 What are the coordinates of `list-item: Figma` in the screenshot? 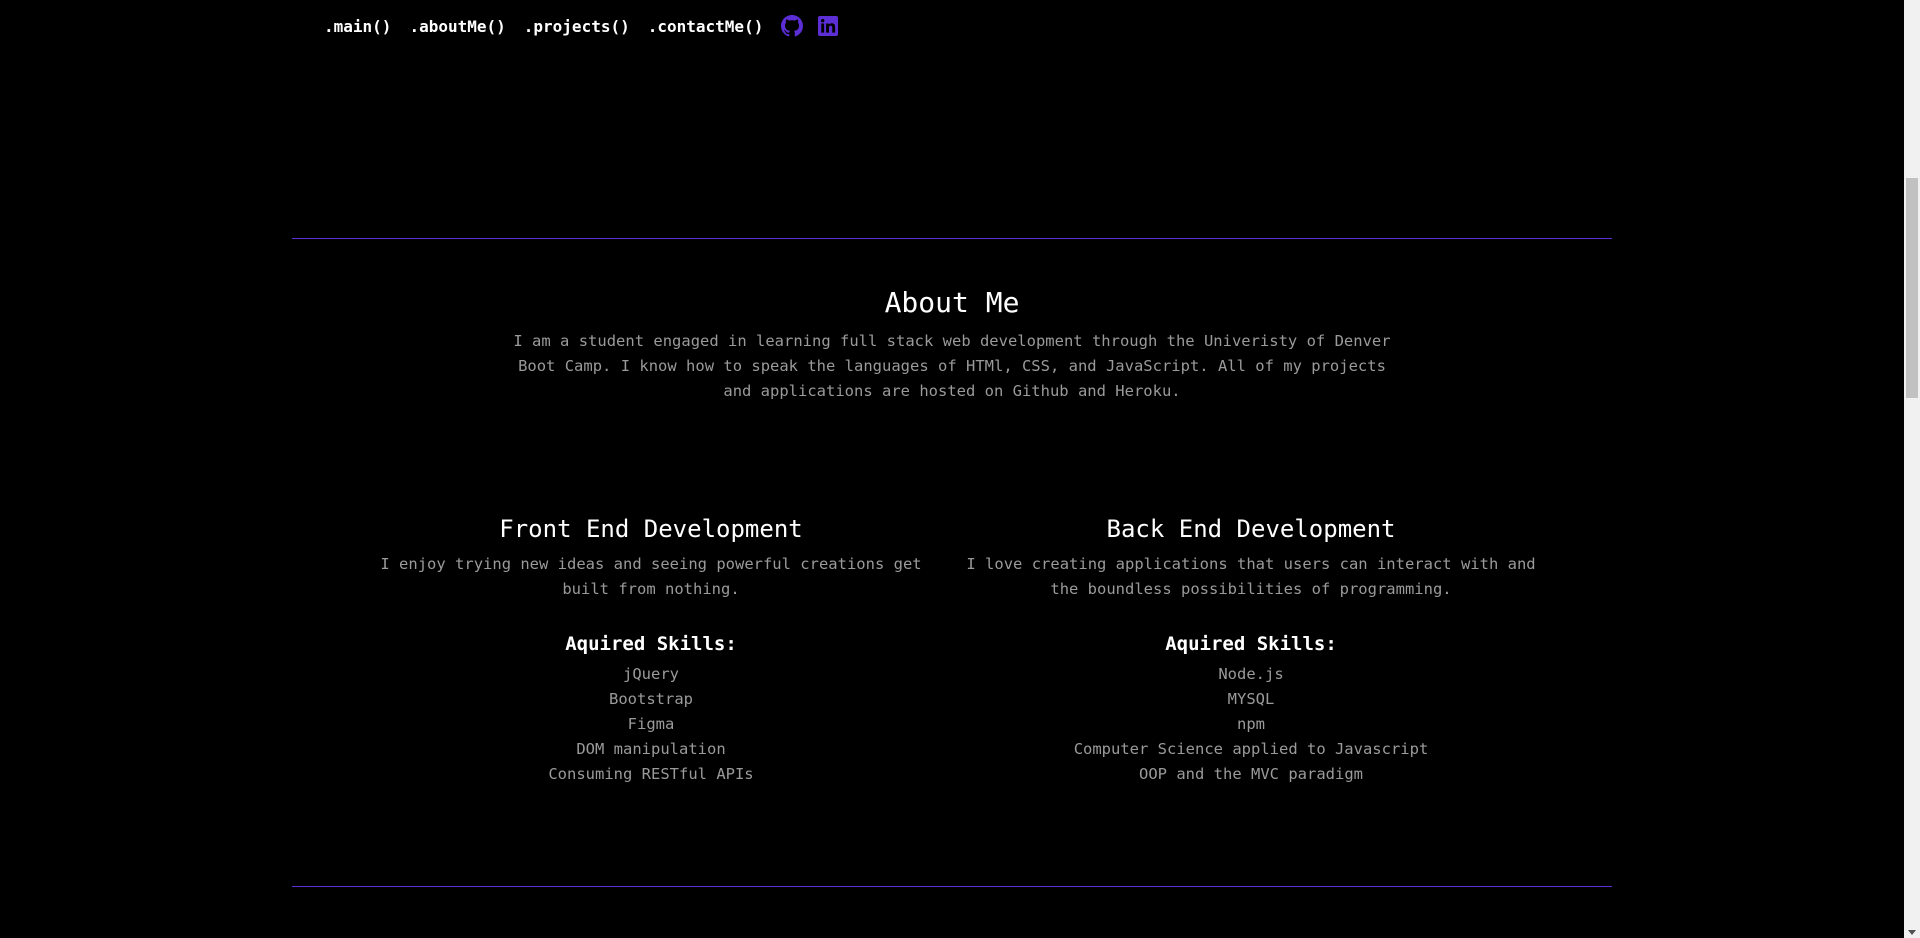 It's located at (651, 724).